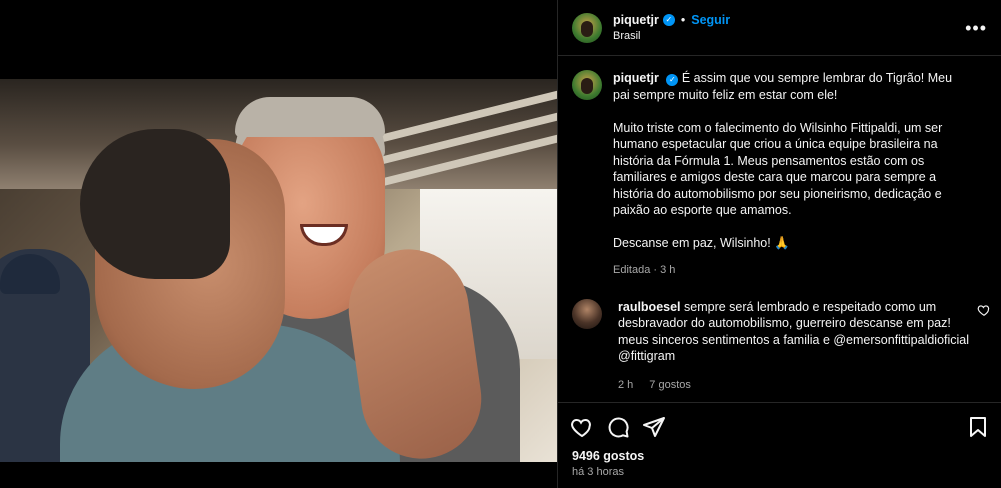 The width and height of the screenshot is (1001, 488). Describe the element at coordinates (587, 27) in the screenshot. I see `author-avatar` at that location.